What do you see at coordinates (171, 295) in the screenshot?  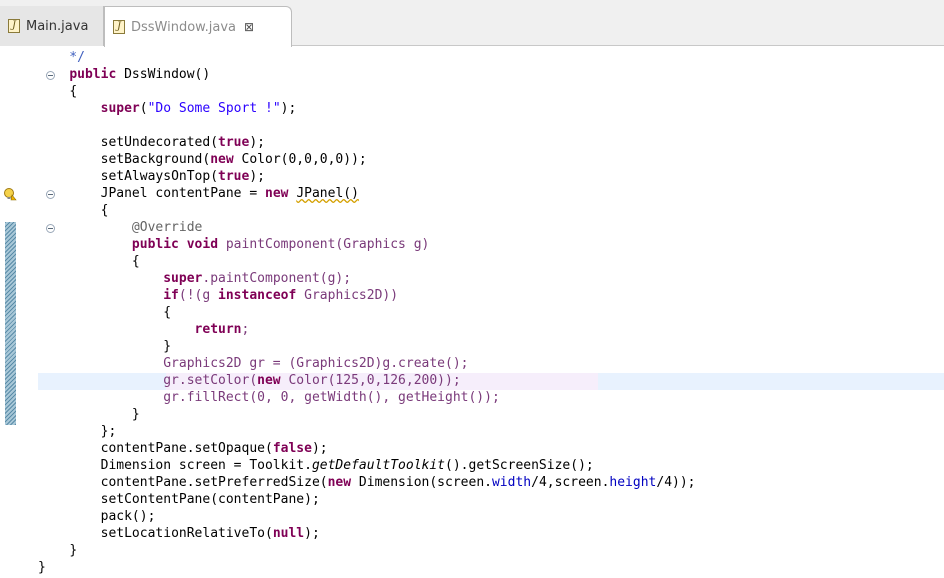 I see `code-token: if` at bounding box center [171, 295].